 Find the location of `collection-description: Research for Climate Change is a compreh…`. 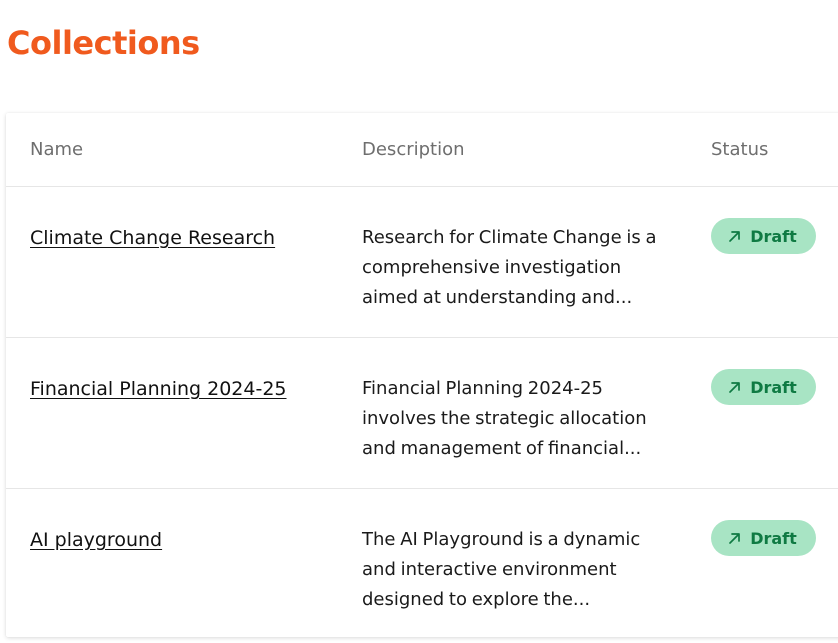

collection-description: Research for Climate Change is a compreh… is located at coordinates (509, 267).